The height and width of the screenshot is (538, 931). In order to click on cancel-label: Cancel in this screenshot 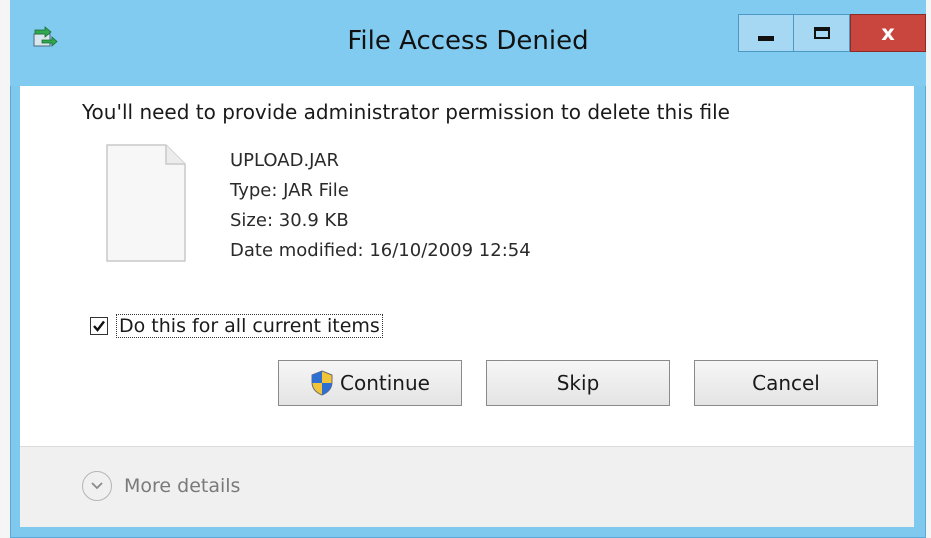, I will do `click(786, 383)`.